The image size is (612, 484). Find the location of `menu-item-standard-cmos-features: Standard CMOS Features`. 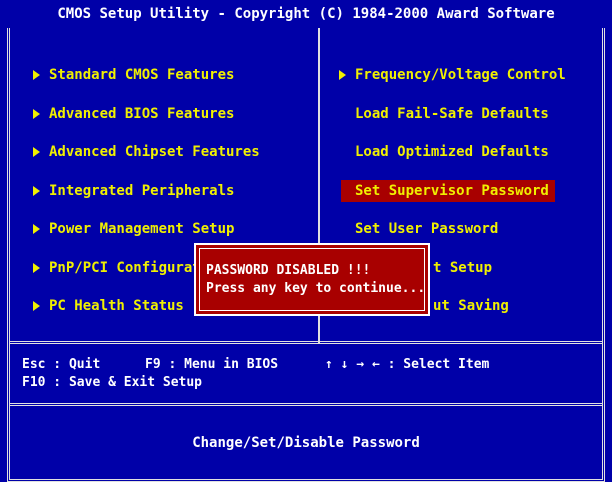

menu-item-standard-cmos-features: Standard CMOS Features is located at coordinates (133, 75).